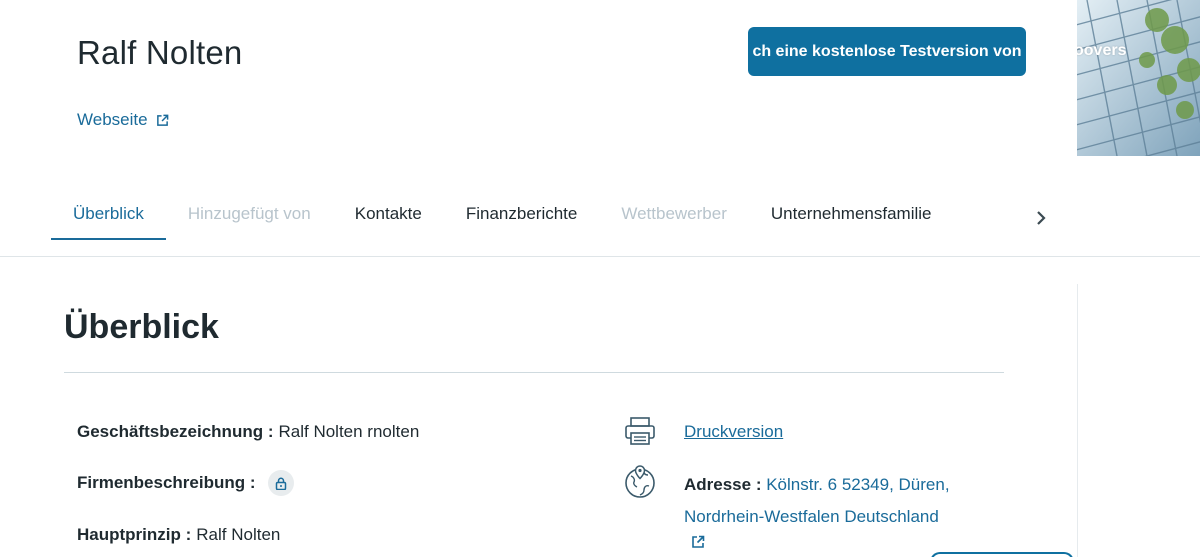 This screenshot has width=1200, height=557. I want to click on tab-added-by: Hinzugefügt von, so click(249, 215).